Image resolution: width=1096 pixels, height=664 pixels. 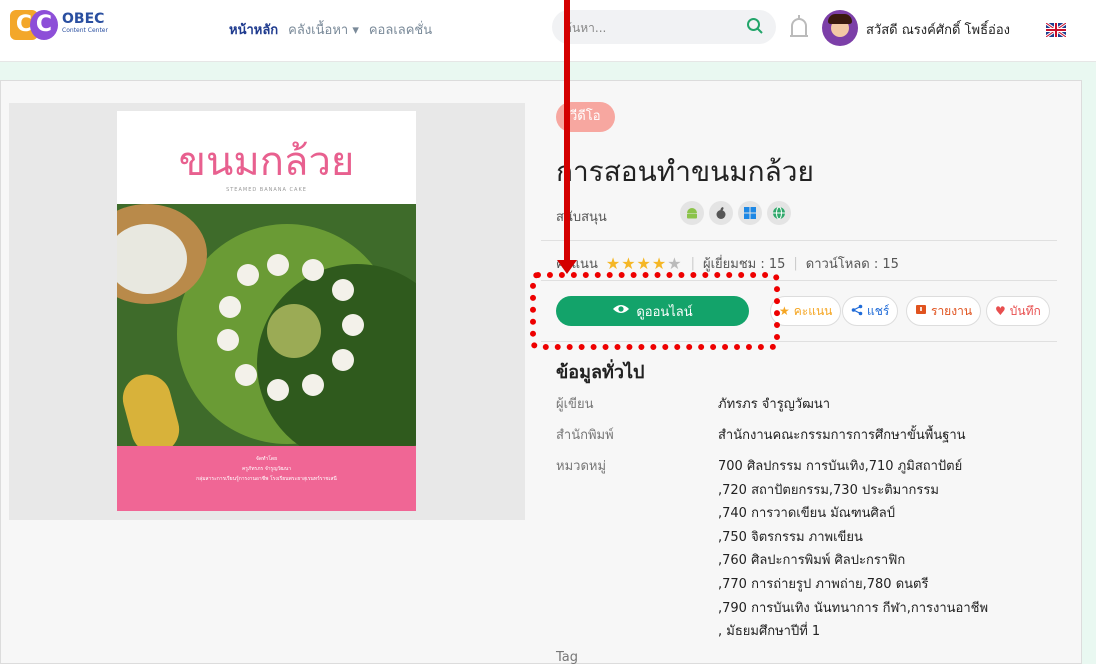 I want to click on report-button: รายงาน, so click(x=944, y=311).